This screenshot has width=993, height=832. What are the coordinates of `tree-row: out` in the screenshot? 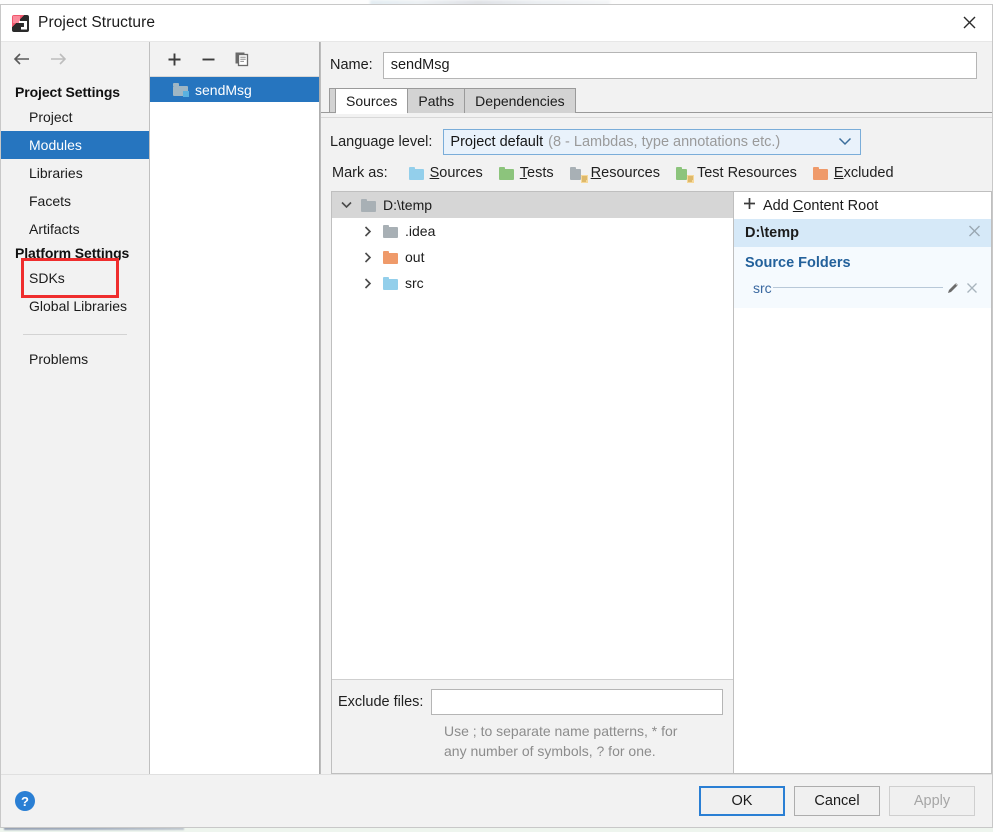 It's located at (532, 257).